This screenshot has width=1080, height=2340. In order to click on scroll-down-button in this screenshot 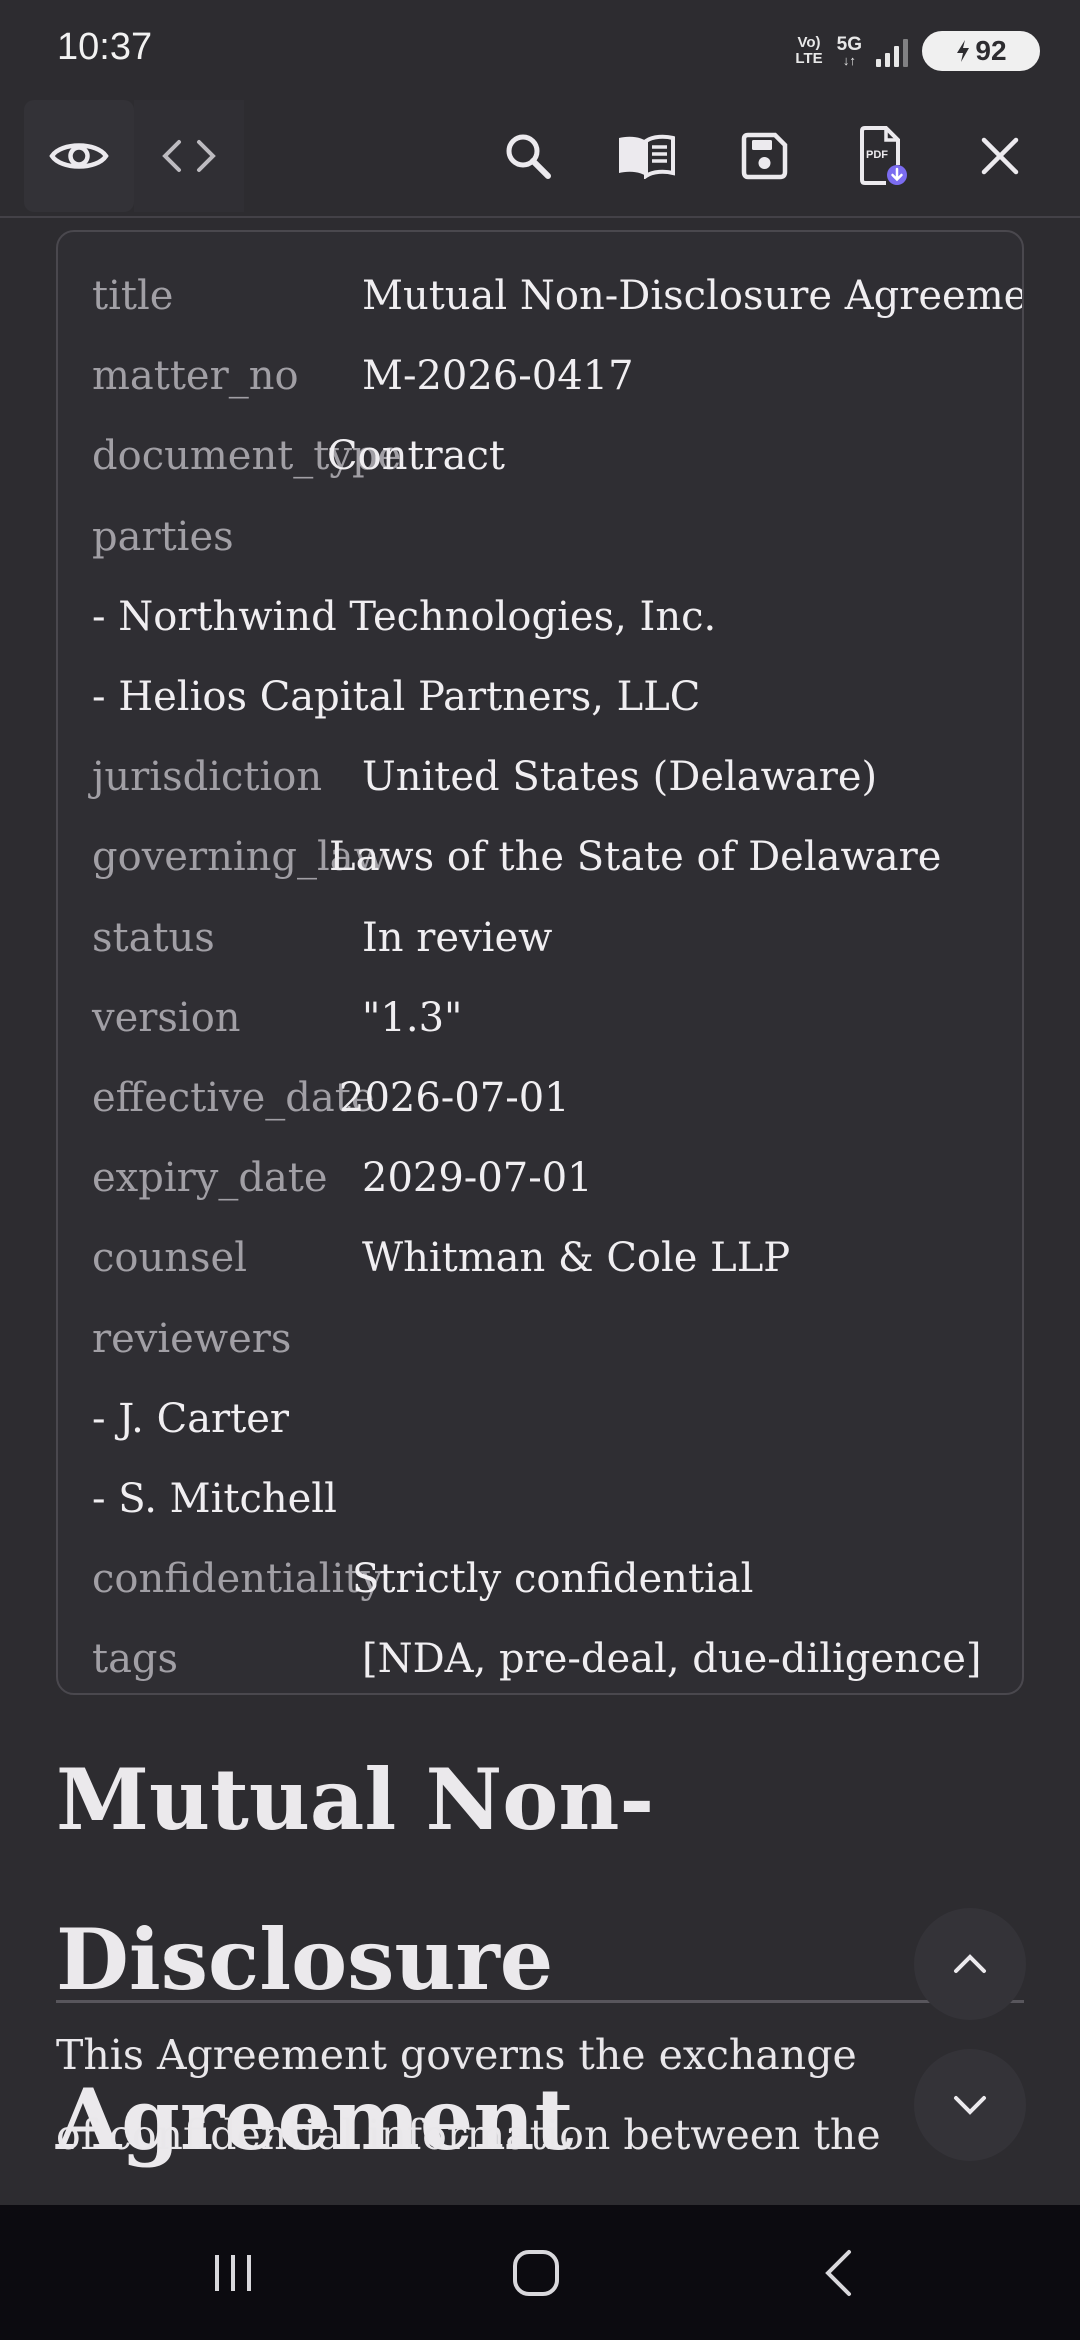, I will do `click(970, 2105)`.